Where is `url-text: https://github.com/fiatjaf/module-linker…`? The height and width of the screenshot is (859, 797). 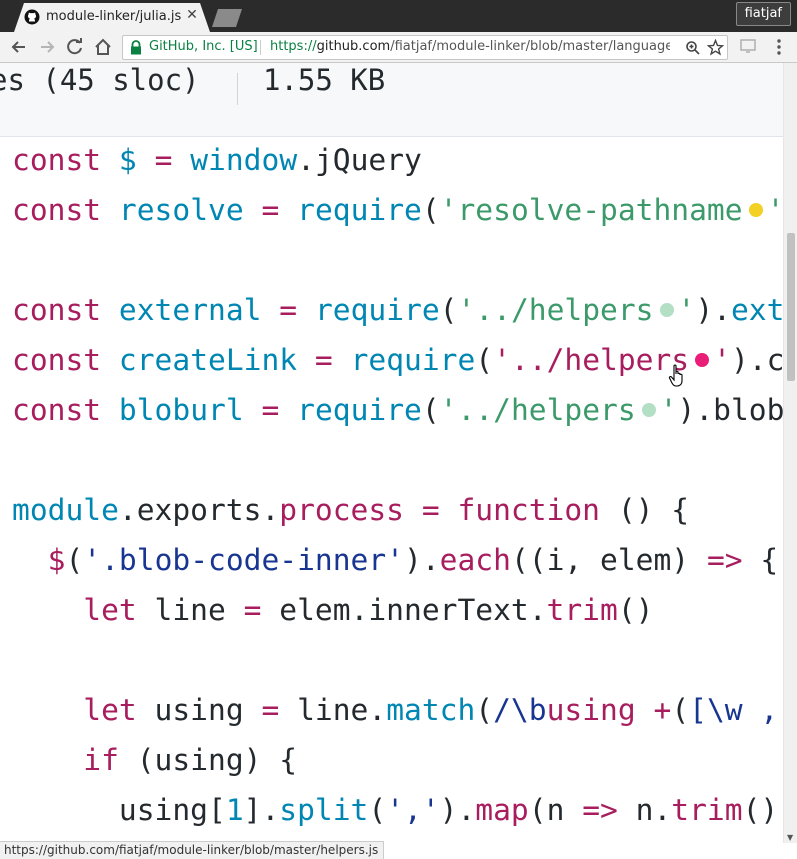 url-text: https://github.com/fiatjaf/module-linker… is located at coordinates (470, 46).